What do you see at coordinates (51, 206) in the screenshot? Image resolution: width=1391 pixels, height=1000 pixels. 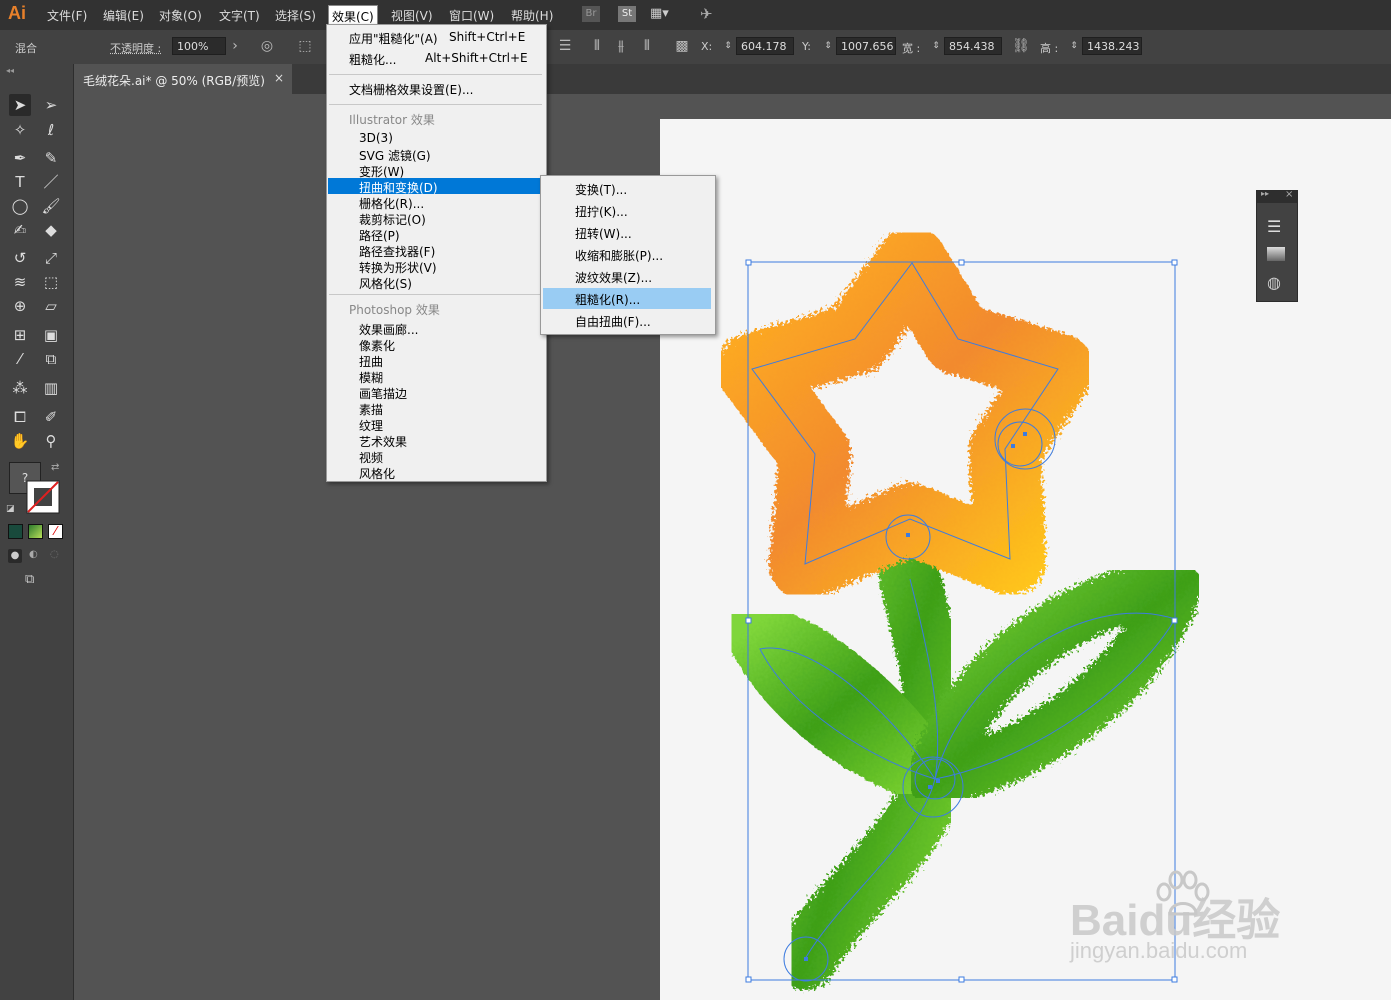 I see `paintbrush-tool-icon: 🖌` at bounding box center [51, 206].